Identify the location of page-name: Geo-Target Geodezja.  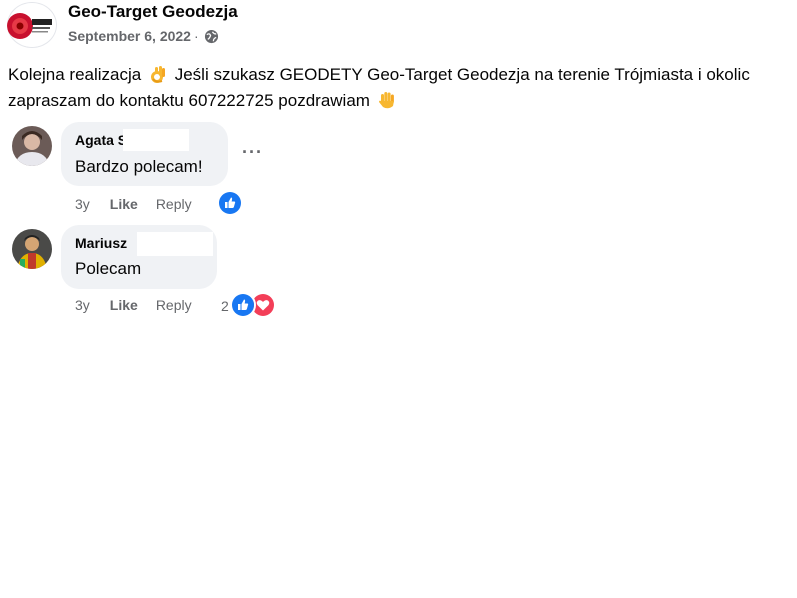
(153, 12).